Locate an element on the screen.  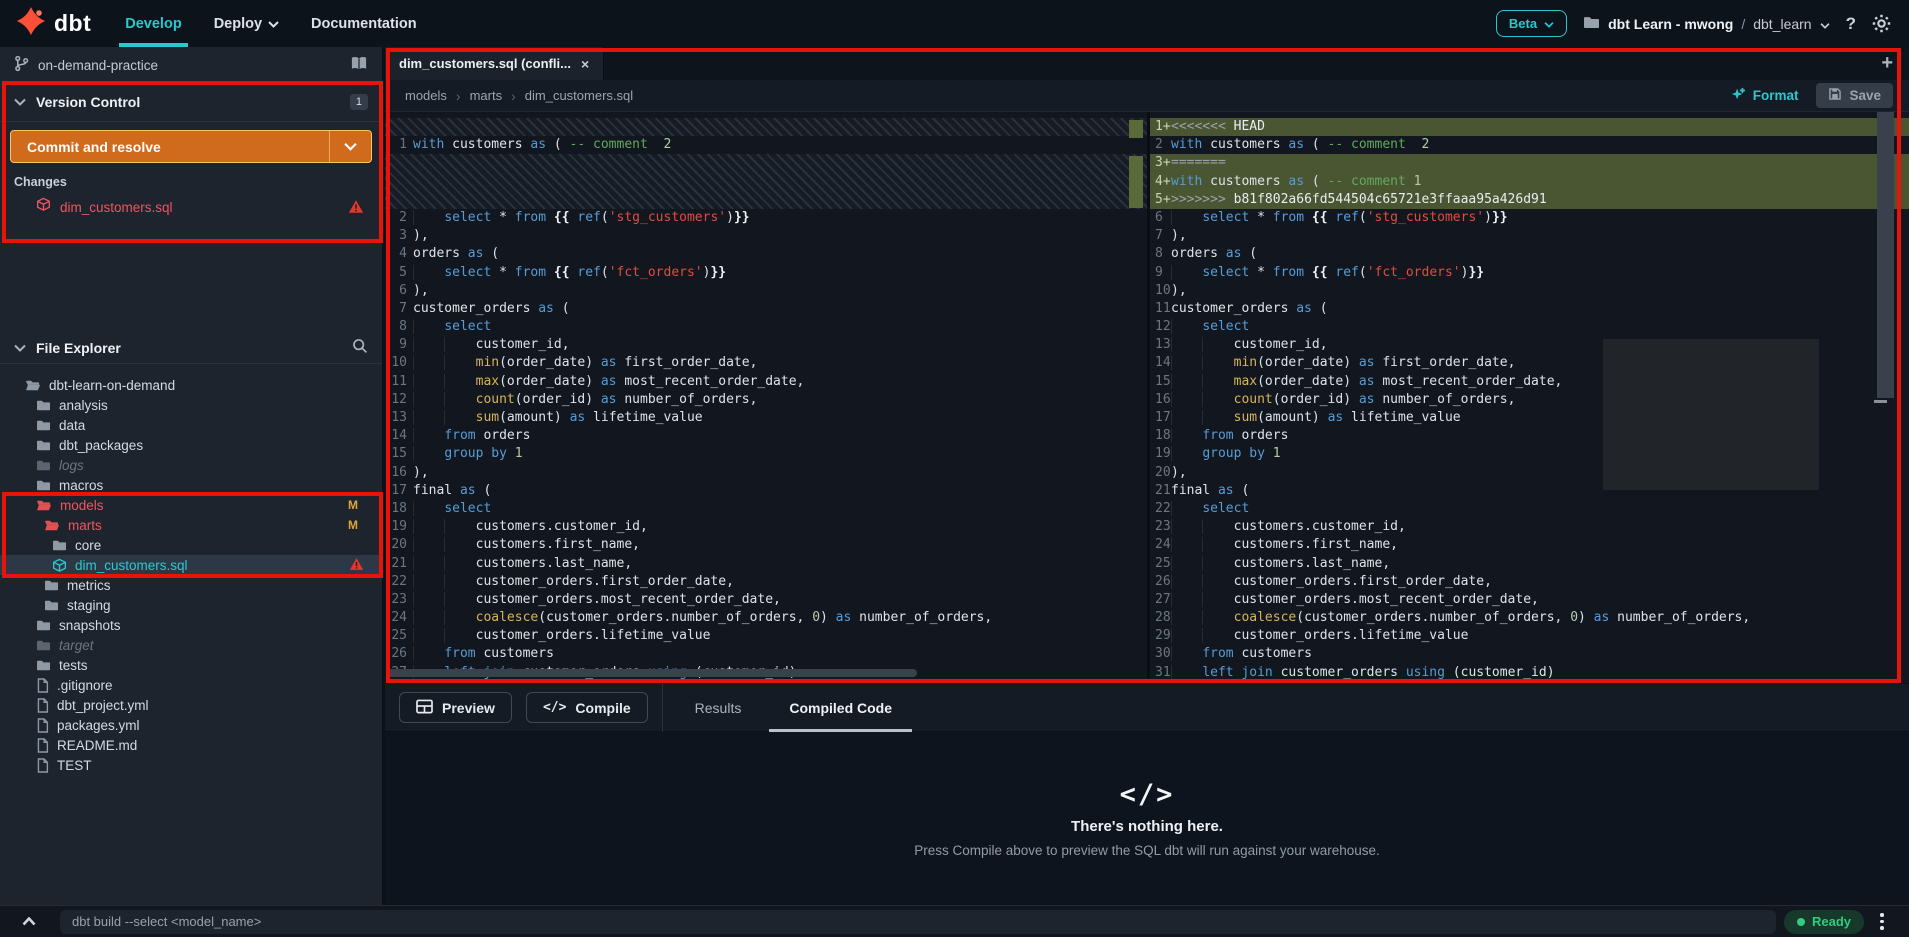
code-line: 14 from orders is located at coordinates (766, 436).